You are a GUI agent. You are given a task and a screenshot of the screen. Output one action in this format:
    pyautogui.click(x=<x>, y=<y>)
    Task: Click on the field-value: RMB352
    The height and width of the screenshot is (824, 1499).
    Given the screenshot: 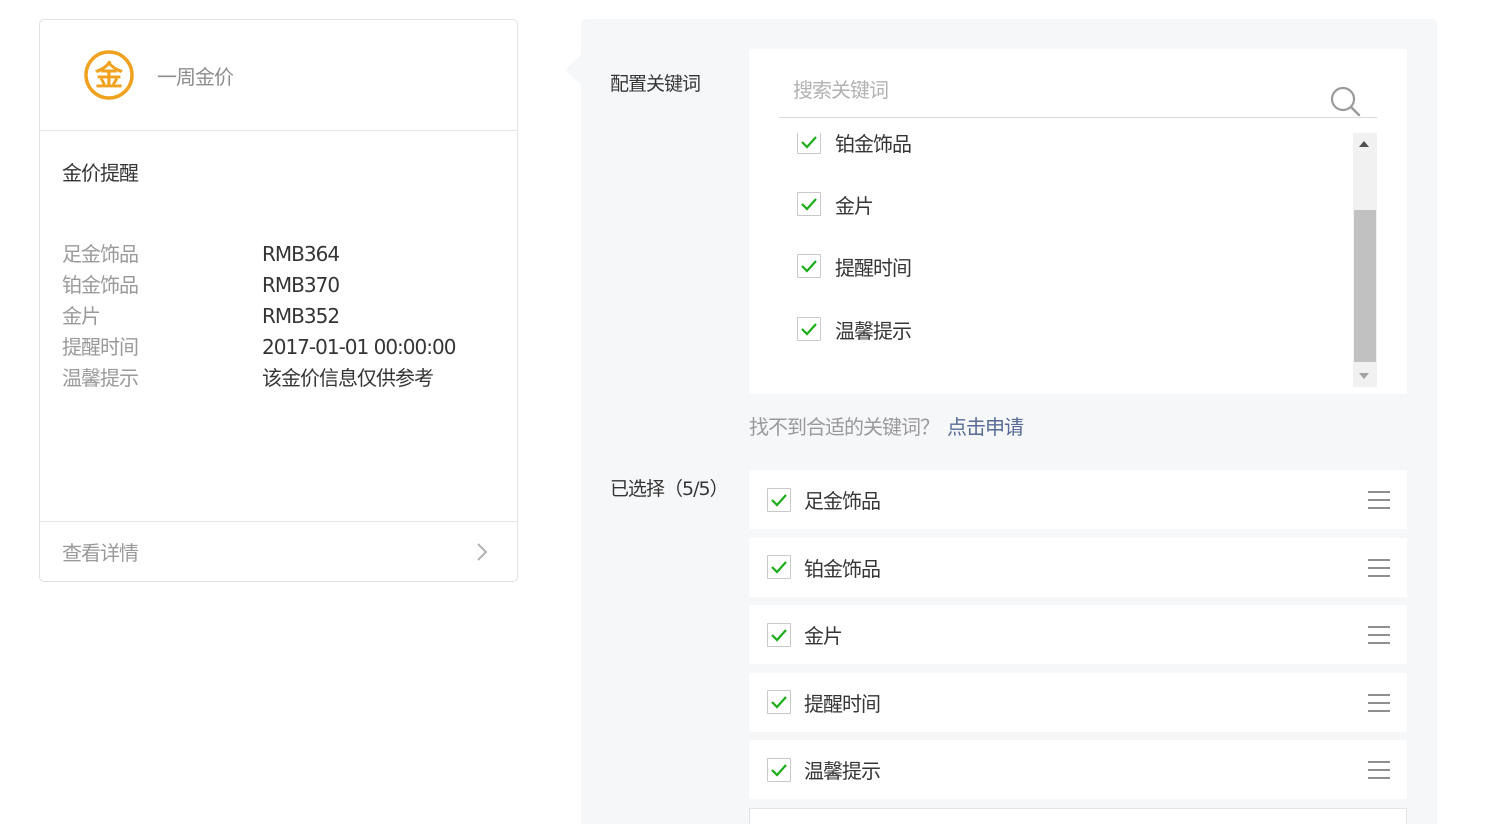 What is the action you would take?
    pyautogui.click(x=301, y=316)
    